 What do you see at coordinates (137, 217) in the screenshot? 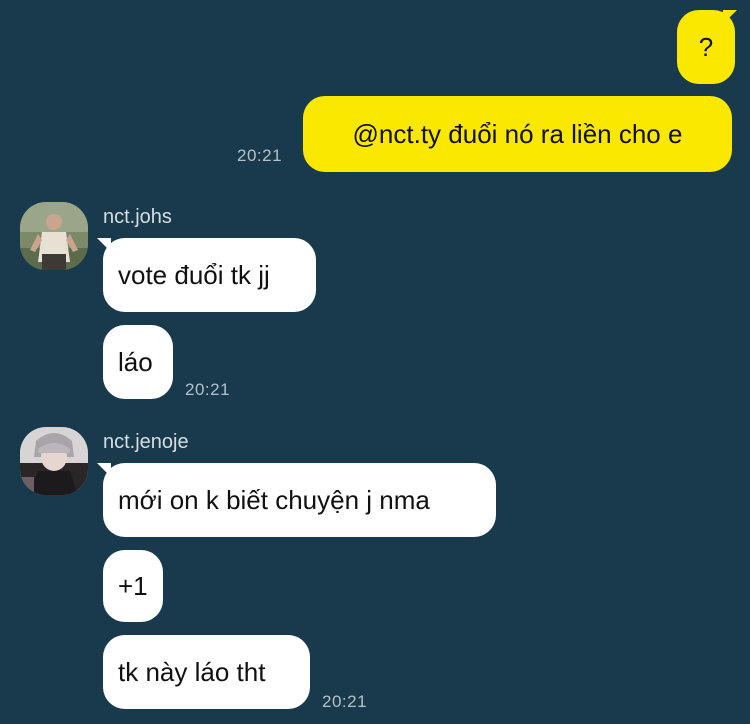
I see `sender-name: nct.johs` at bounding box center [137, 217].